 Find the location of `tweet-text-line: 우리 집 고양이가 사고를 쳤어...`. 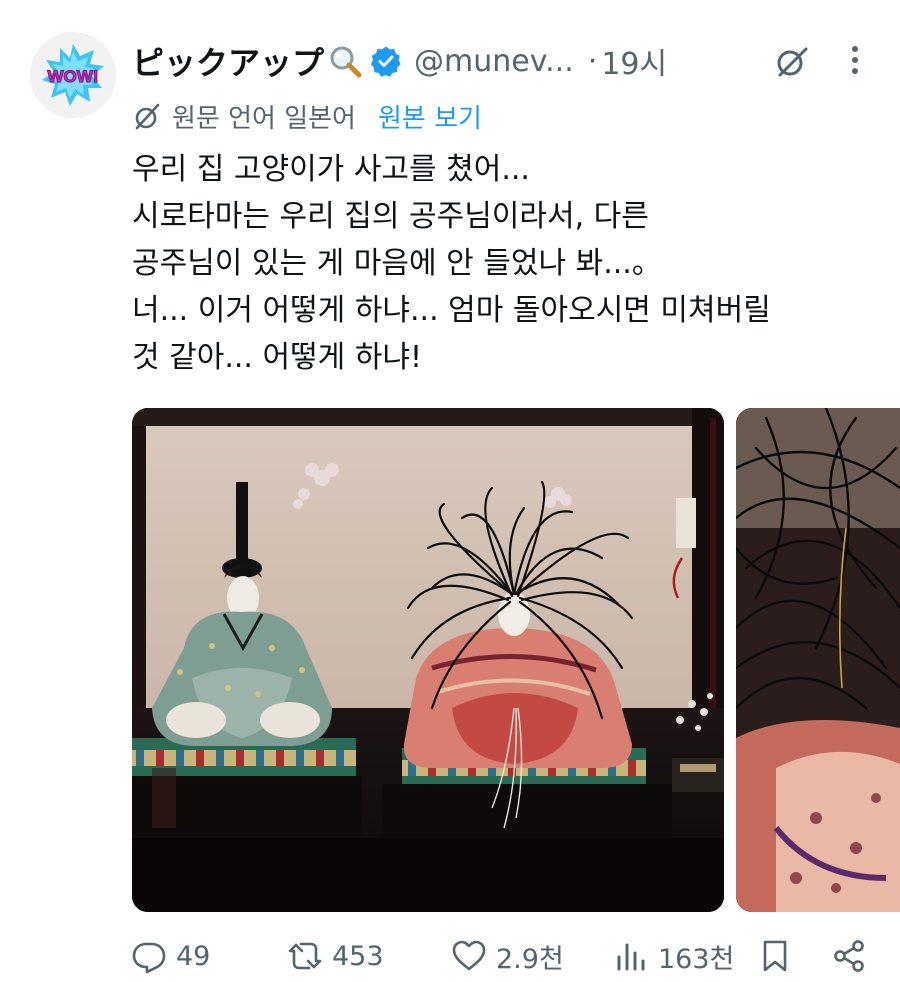

tweet-text-line: 우리 집 고양이가 사고를 쳤어... is located at coordinates (331, 169).